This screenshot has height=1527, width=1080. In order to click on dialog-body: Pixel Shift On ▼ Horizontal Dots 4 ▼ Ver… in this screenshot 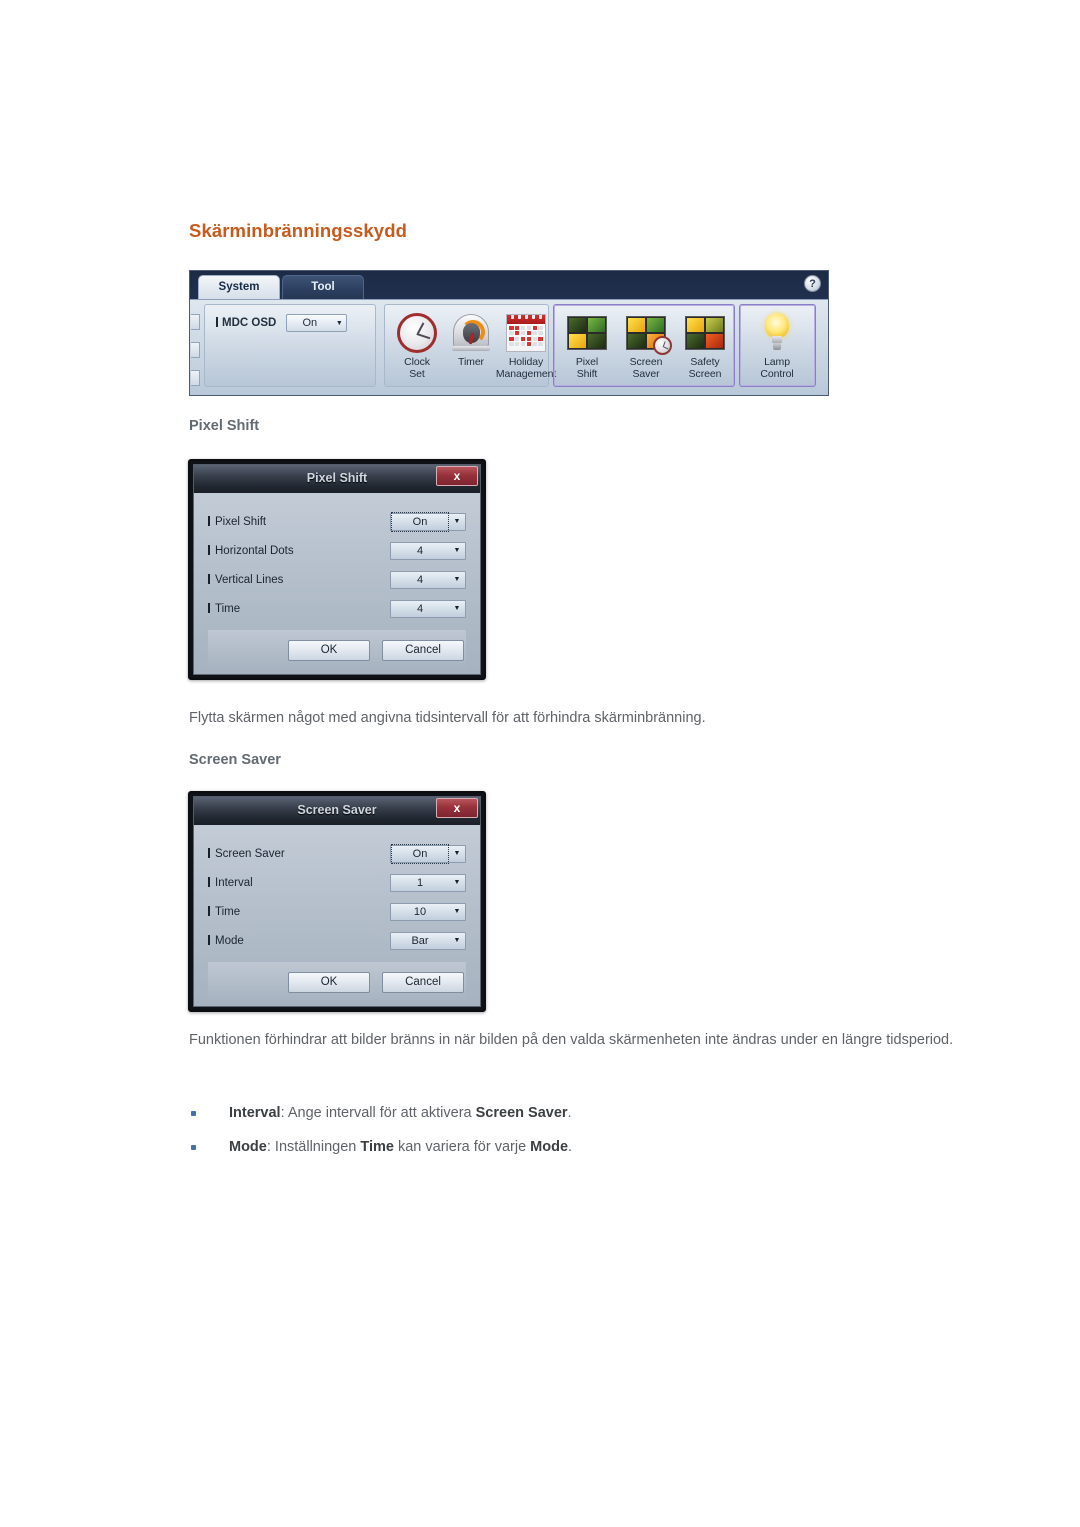, I will do `click(337, 584)`.